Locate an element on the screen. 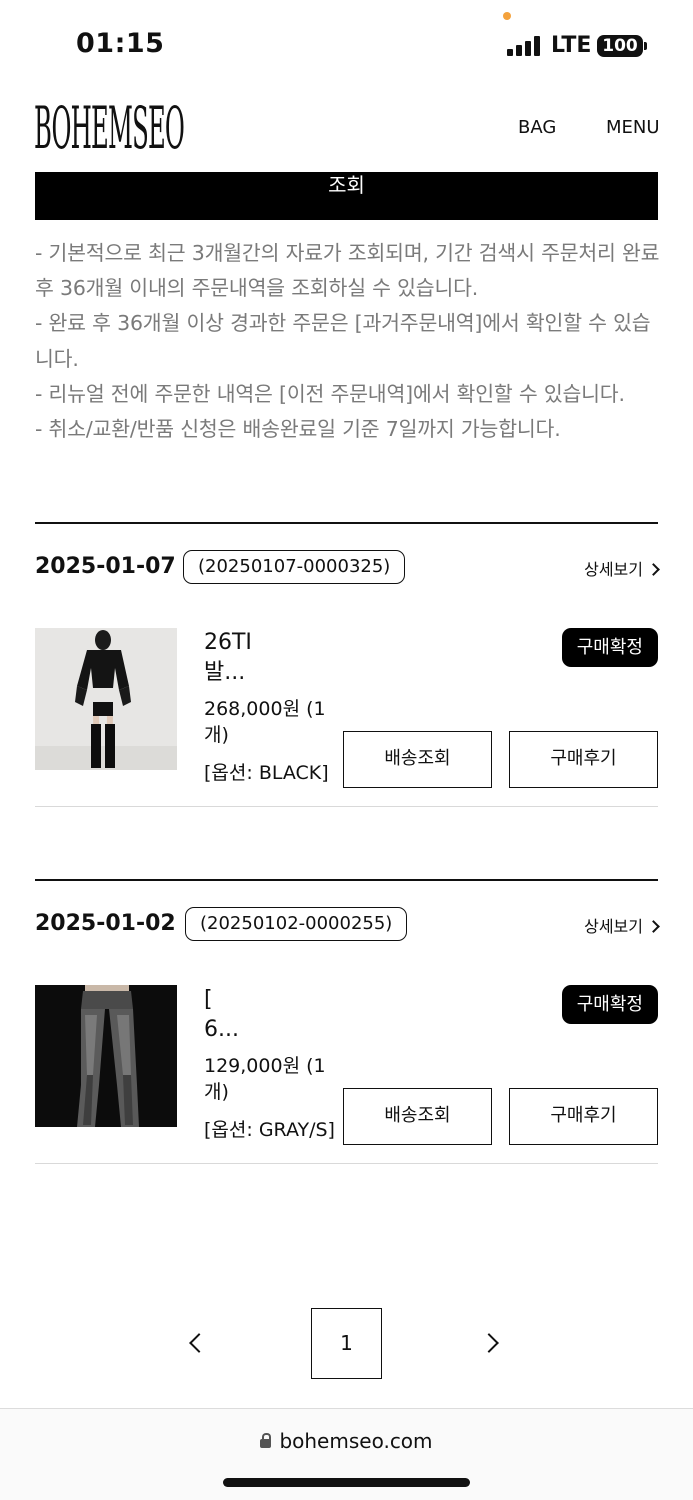  product-price: 129,000원 (1개) is located at coordinates (265, 1079).